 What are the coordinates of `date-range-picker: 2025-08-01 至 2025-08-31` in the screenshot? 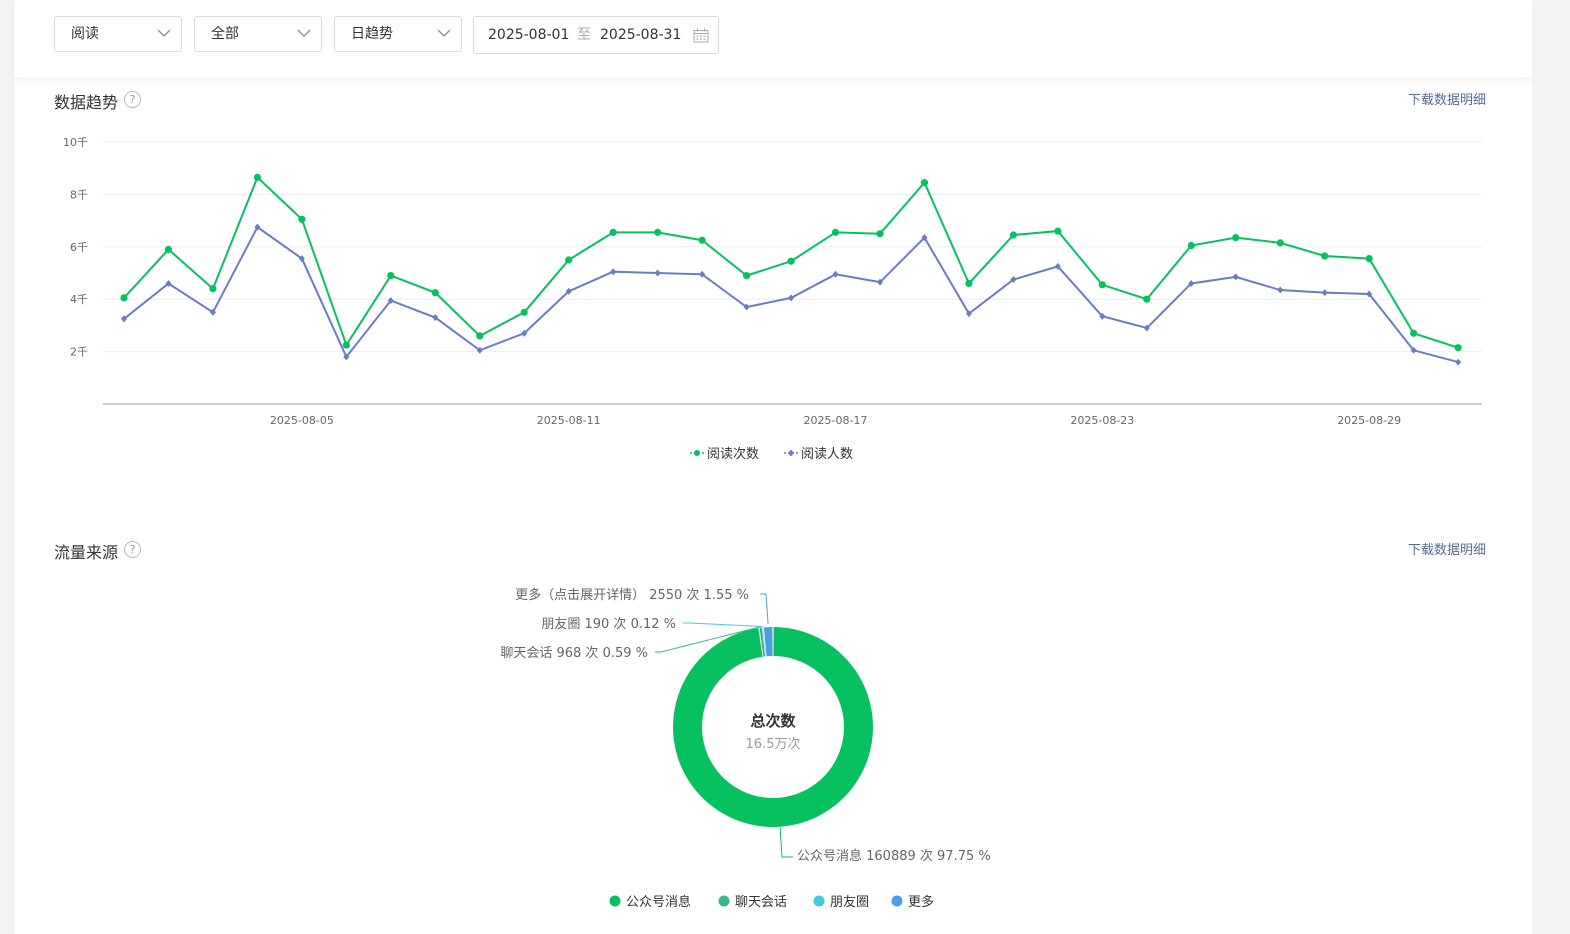 It's located at (596, 35).